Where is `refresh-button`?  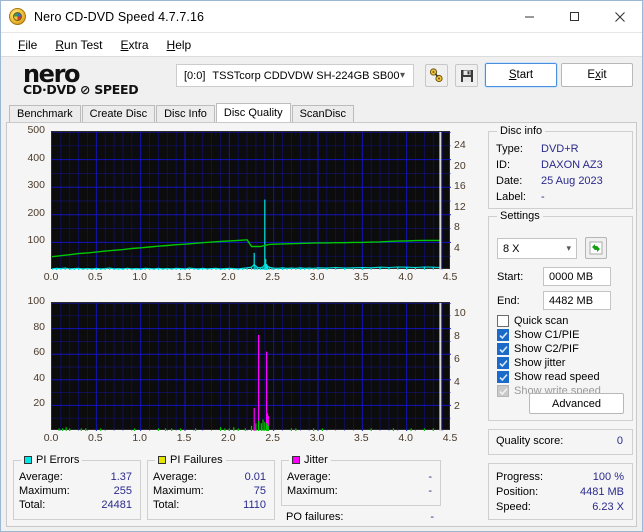
refresh-button is located at coordinates (596, 248).